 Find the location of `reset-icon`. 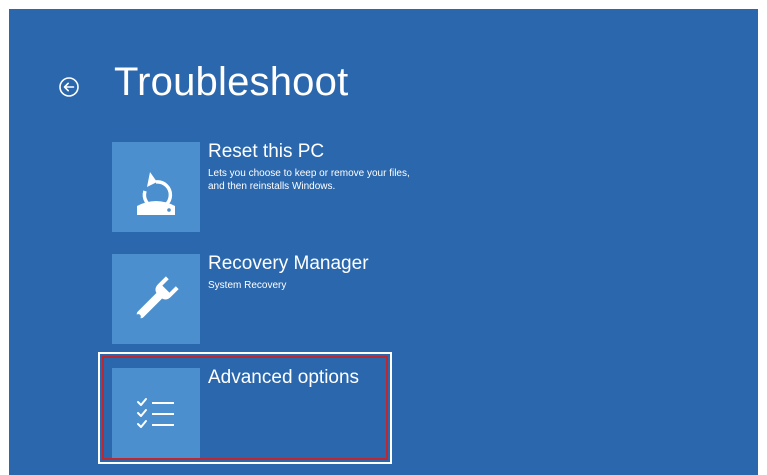

reset-icon is located at coordinates (156, 193).